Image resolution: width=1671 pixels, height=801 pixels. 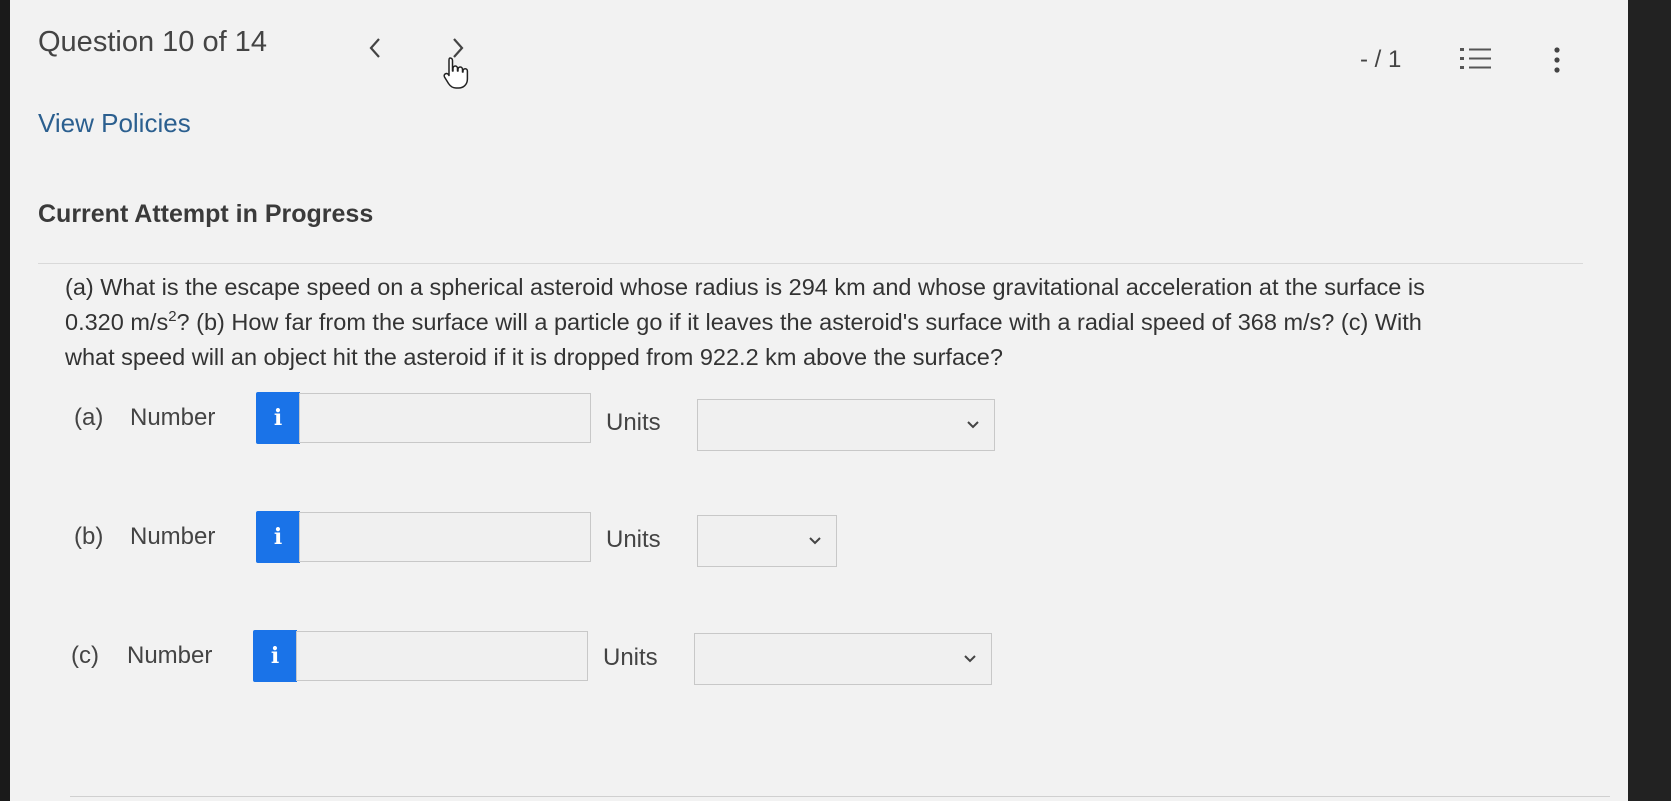 I want to click on question-list-button, so click(x=1477, y=61).